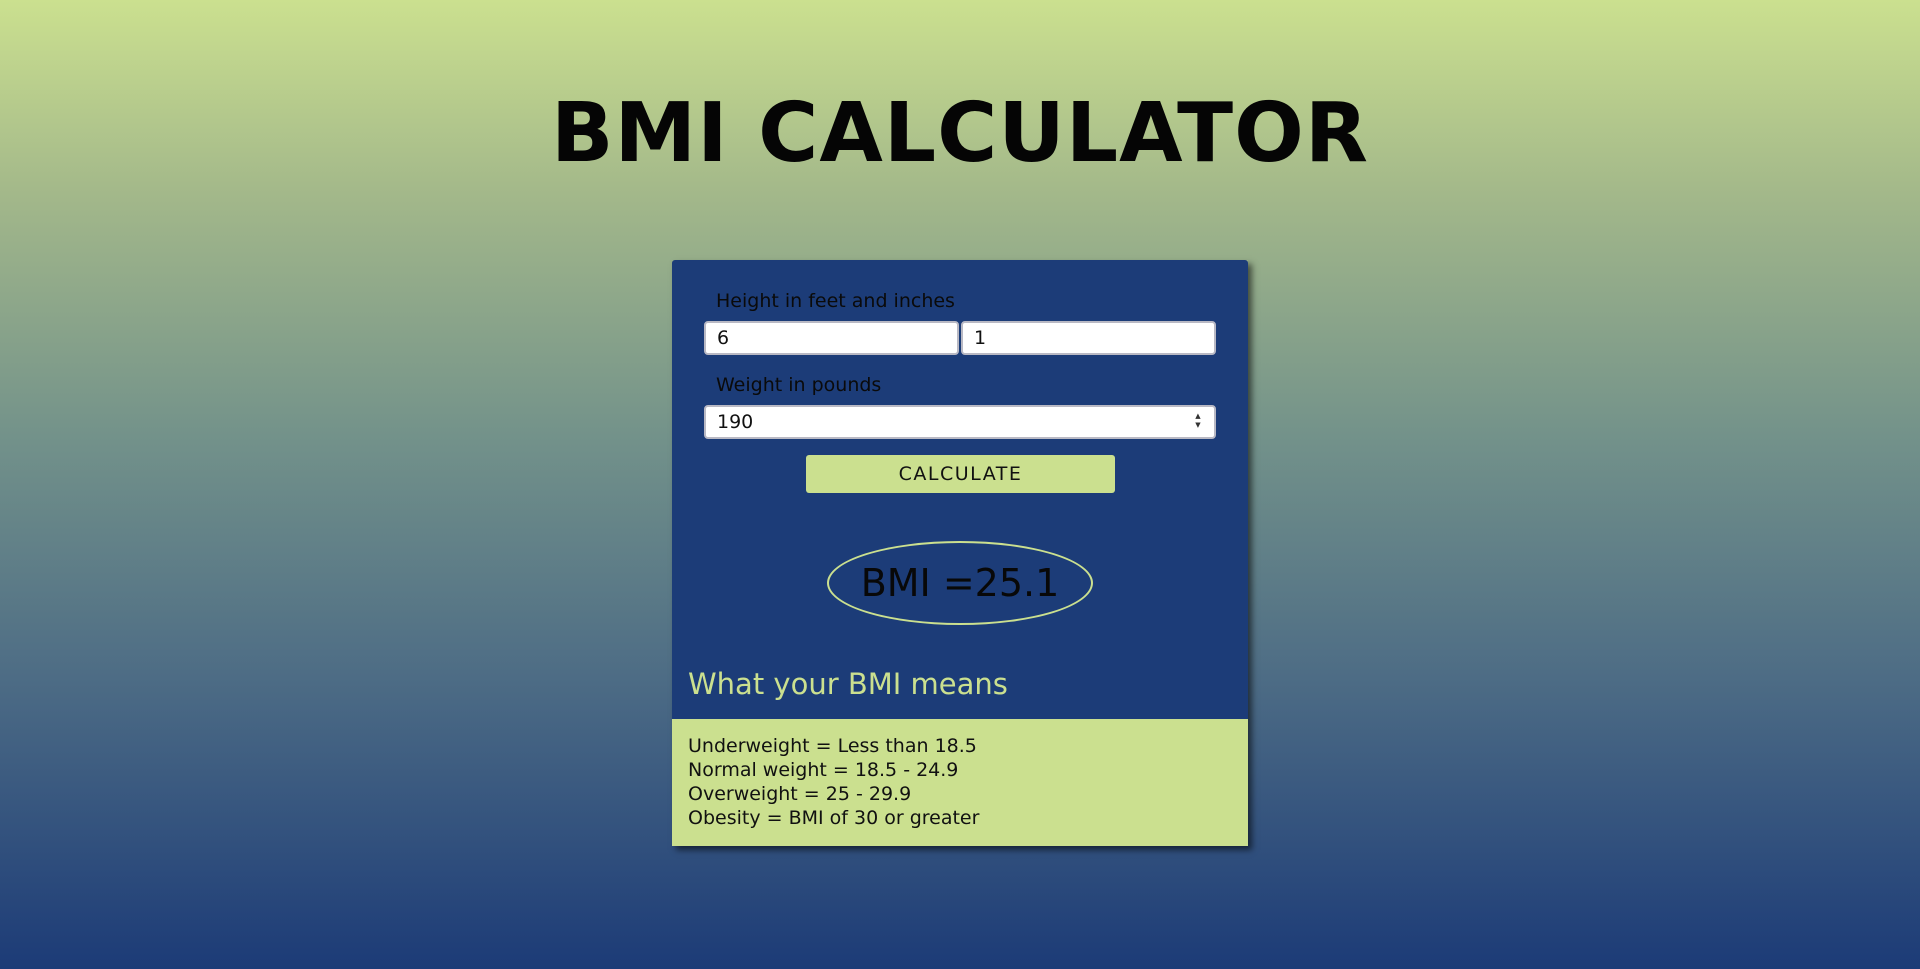  What do you see at coordinates (1088, 338) in the screenshot?
I see `height-inches-input: 1` at bounding box center [1088, 338].